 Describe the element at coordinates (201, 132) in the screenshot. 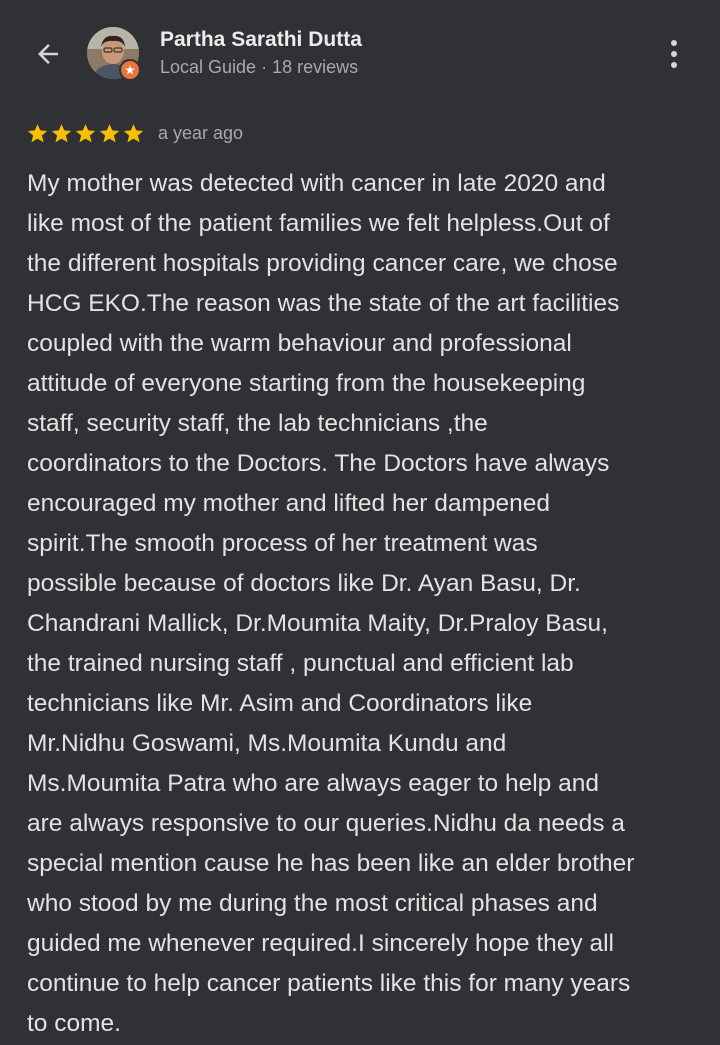

I see `review-time: a year ago` at that location.